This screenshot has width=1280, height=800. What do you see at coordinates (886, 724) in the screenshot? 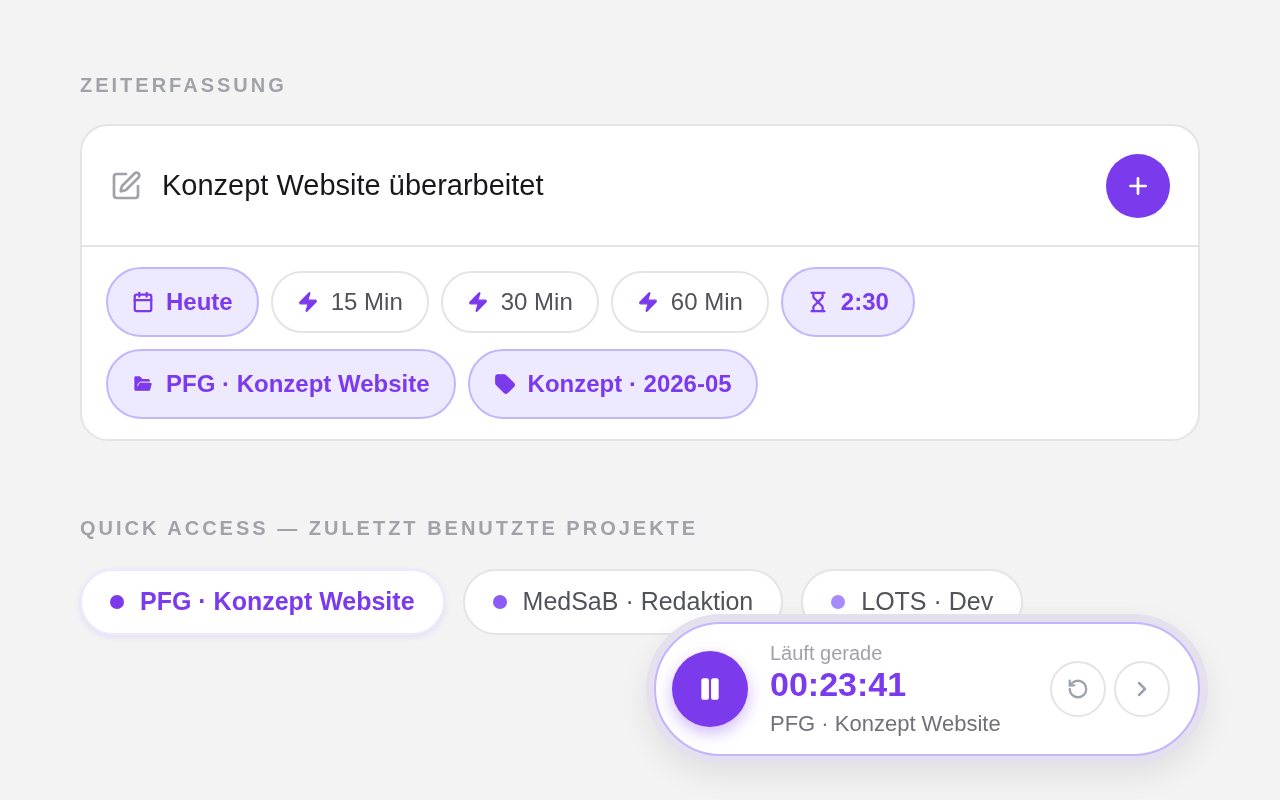
I see `timer-project: PFG · Konzept Website` at bounding box center [886, 724].